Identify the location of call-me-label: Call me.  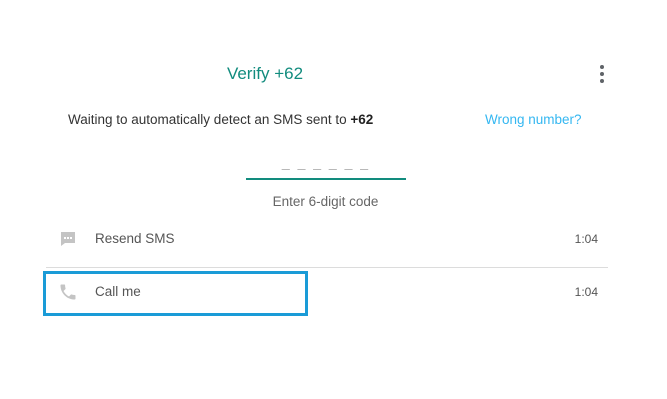
(118, 291).